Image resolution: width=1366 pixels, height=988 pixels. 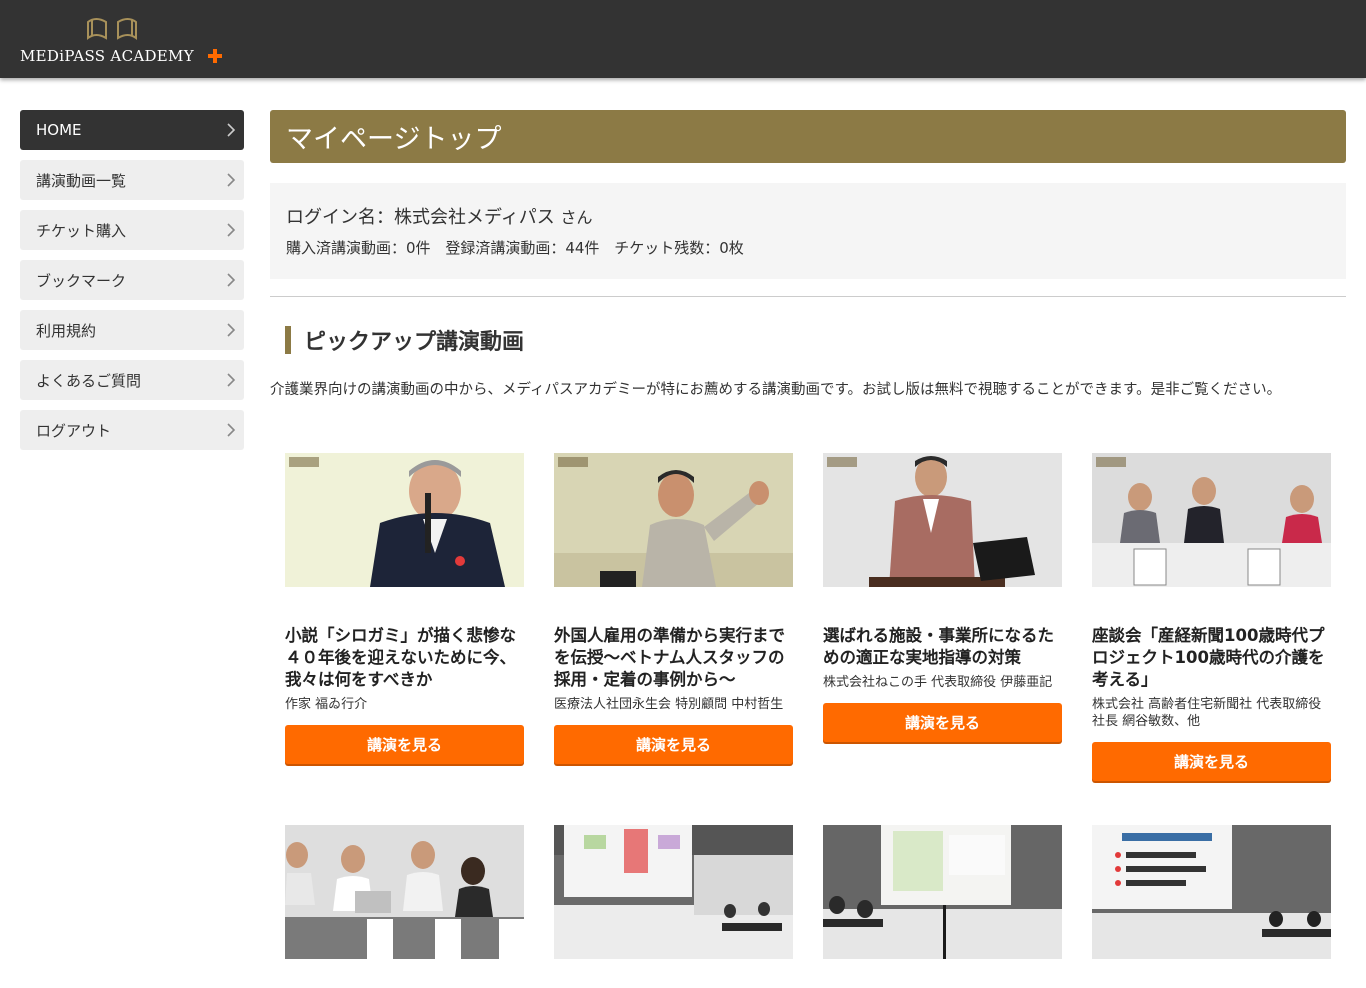 What do you see at coordinates (808, 296) in the screenshot?
I see `divider` at bounding box center [808, 296].